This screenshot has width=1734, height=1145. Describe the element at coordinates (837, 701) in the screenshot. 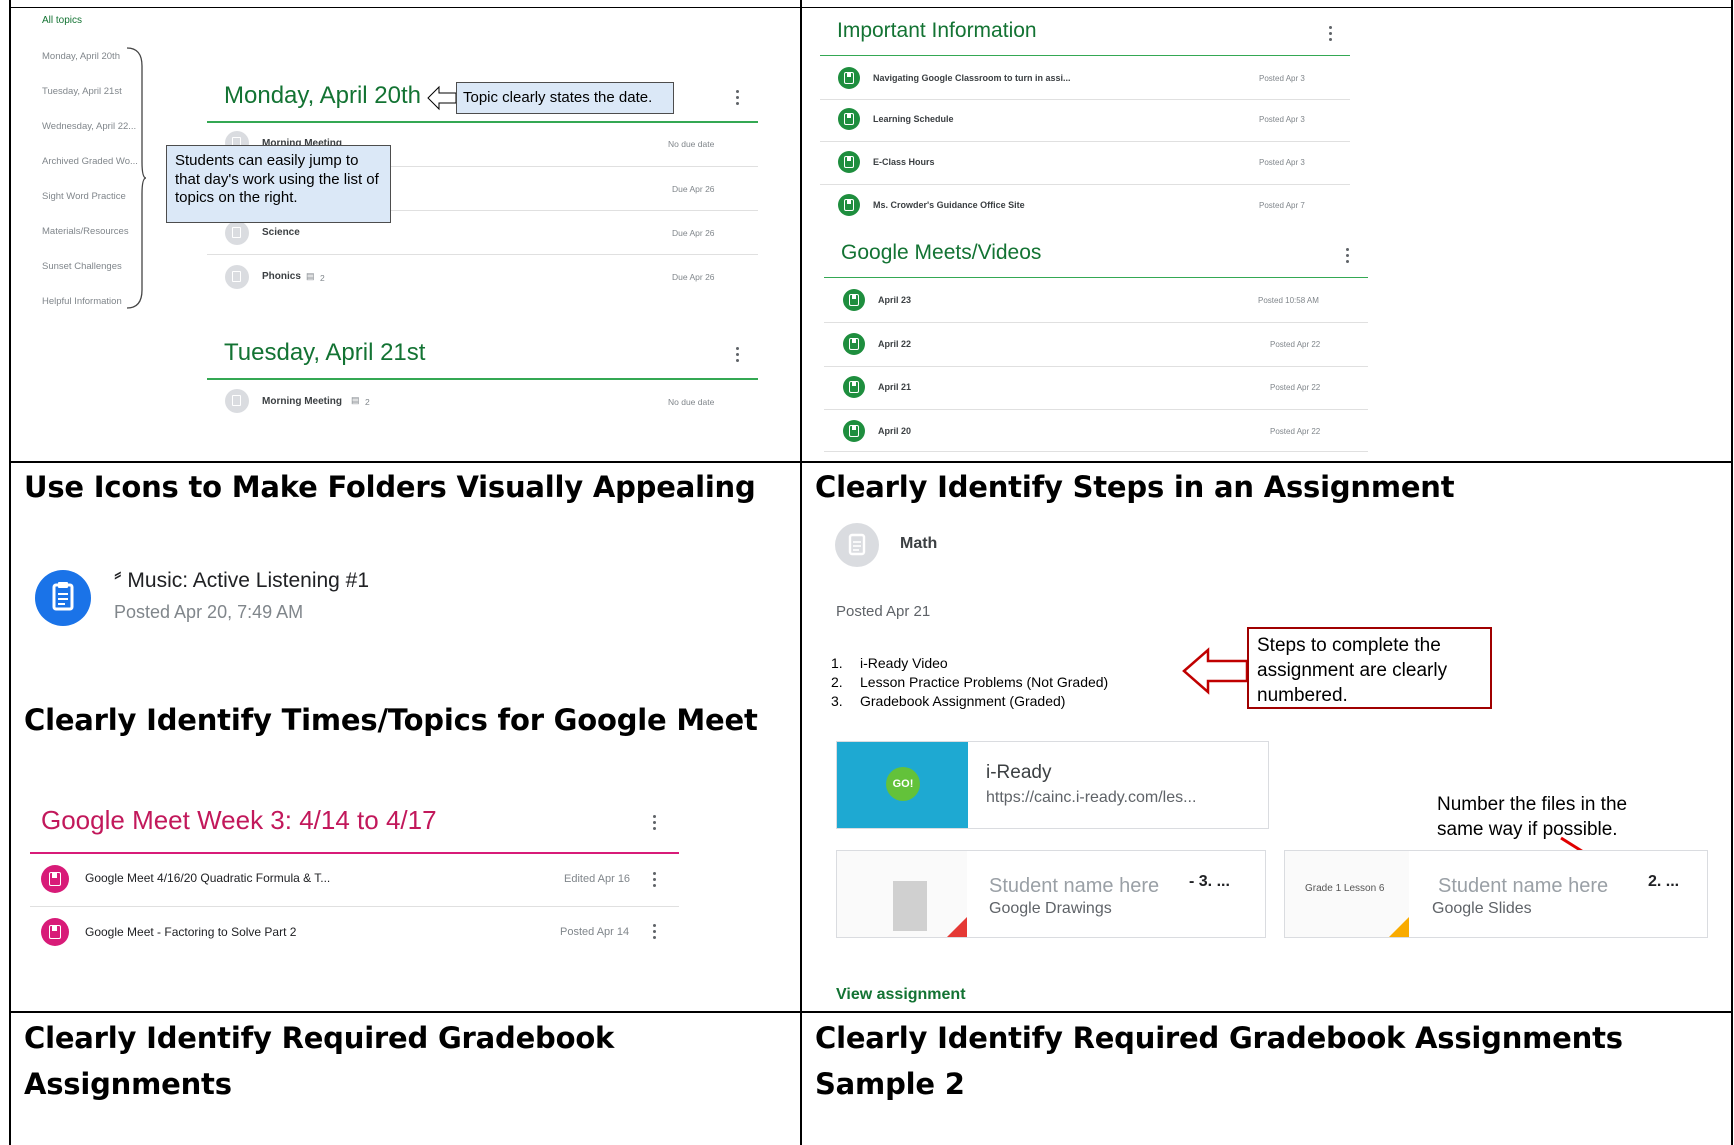

I see `step-number: 3.` at that location.